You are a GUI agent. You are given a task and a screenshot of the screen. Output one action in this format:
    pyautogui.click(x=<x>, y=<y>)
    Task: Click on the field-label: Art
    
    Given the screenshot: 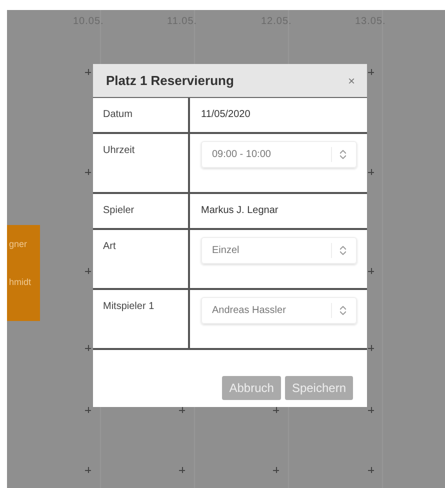 What is the action you would take?
    pyautogui.click(x=109, y=246)
    